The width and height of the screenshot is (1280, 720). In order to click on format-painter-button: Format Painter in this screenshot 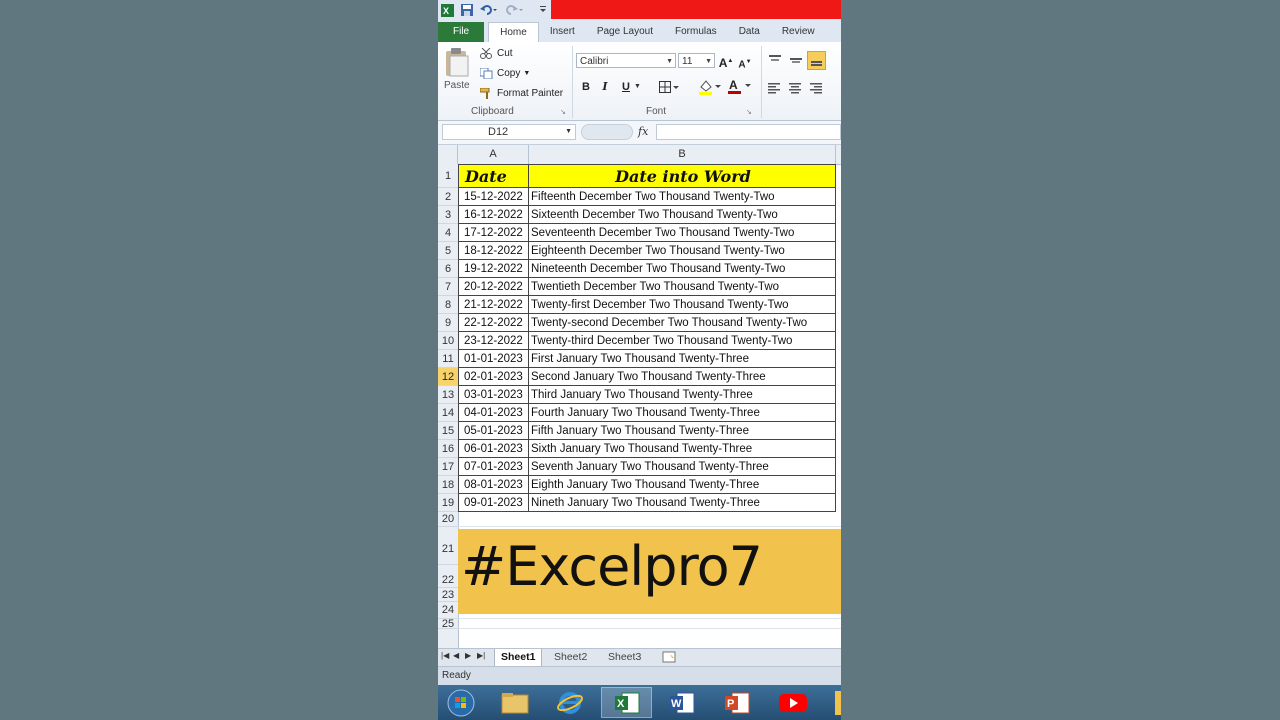, I will do `click(521, 93)`.